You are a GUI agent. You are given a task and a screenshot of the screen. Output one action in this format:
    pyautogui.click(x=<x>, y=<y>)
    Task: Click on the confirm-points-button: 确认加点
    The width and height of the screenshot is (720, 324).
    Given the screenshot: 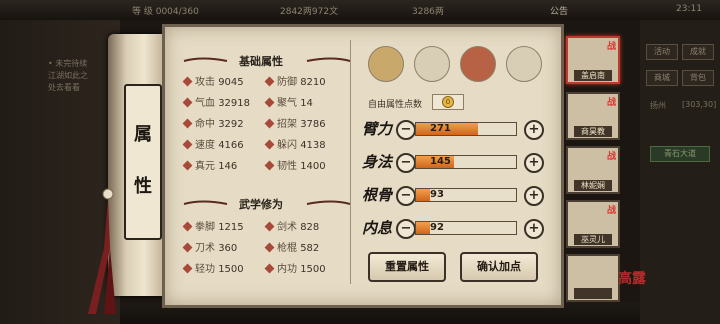 What is the action you would take?
    pyautogui.click(x=499, y=267)
    